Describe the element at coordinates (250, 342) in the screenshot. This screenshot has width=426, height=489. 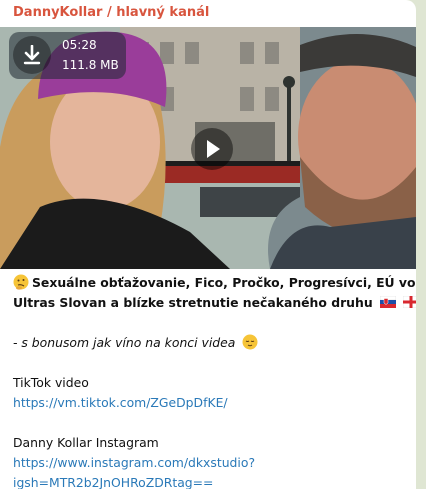
I see `relieved-face-emoji` at that location.